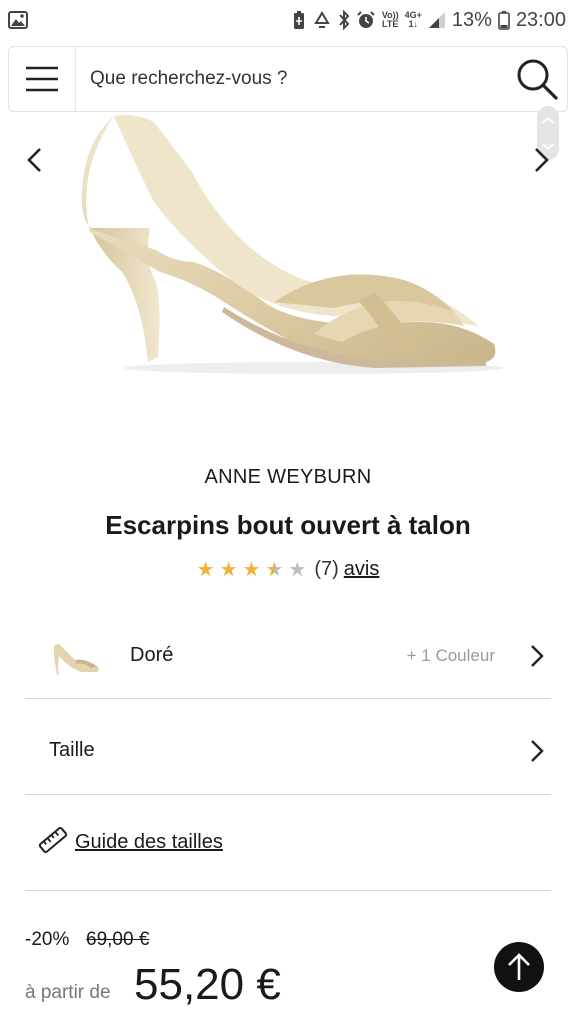  Describe the element at coordinates (288, 20) in the screenshot. I see `status-bar: Vo)) LTE 4G+ 1↓ 13% 23:00` at that location.